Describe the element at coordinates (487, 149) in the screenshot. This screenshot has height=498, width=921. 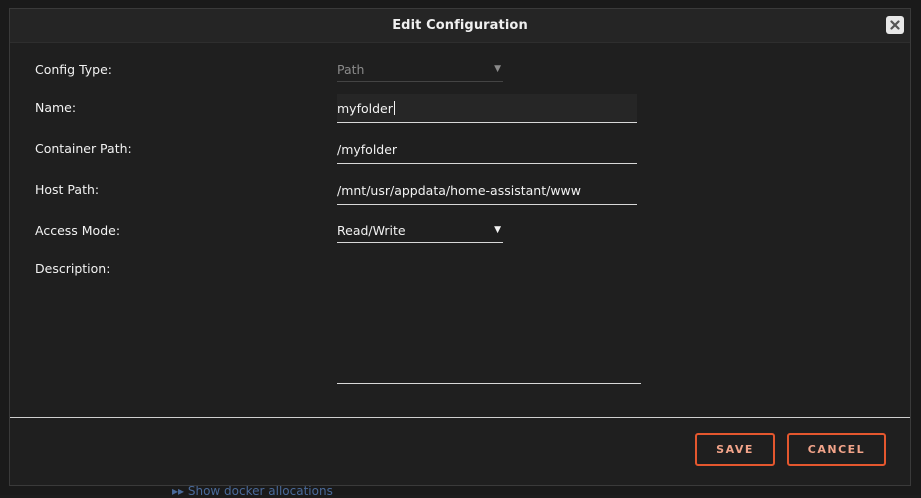
I see `container-path-input: /myfolder` at that location.